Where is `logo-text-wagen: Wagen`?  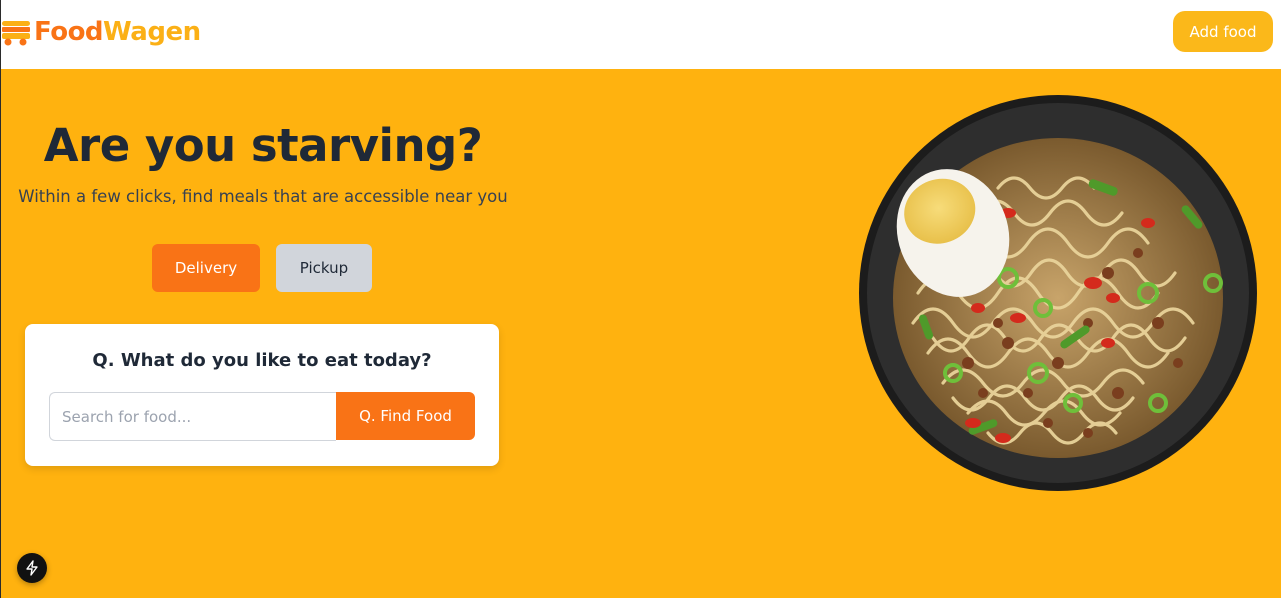
logo-text-wagen: Wagen is located at coordinates (152, 32).